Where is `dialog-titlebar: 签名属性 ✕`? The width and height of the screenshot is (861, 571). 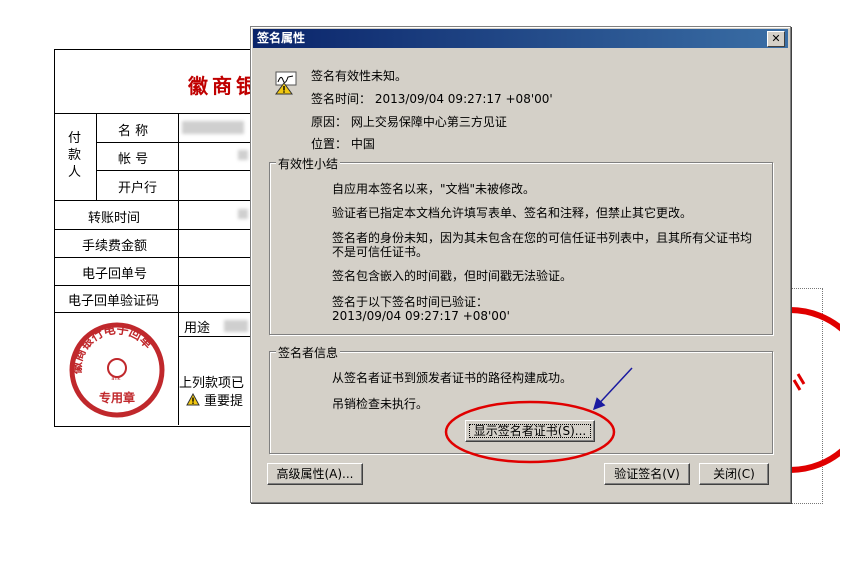 dialog-titlebar: 签名属性 ✕ is located at coordinates (520, 38).